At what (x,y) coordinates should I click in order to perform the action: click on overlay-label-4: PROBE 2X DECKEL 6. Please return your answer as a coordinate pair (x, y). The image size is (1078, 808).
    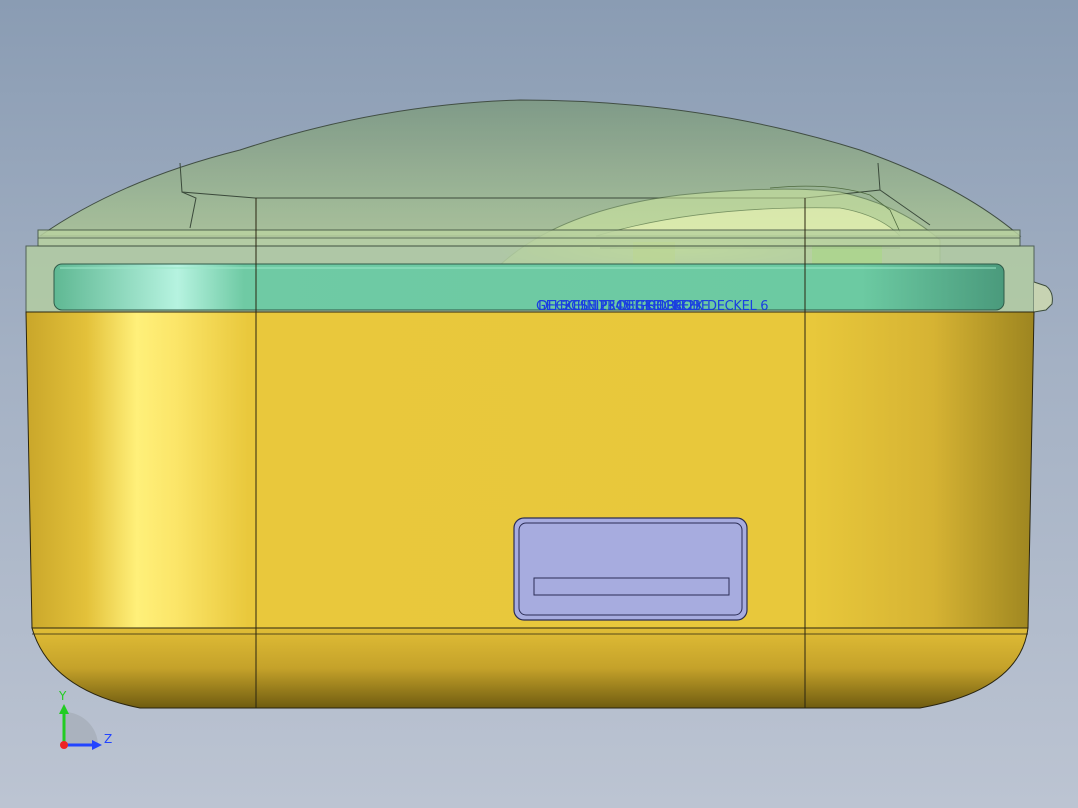
    Looking at the image, I should click on (704, 306).